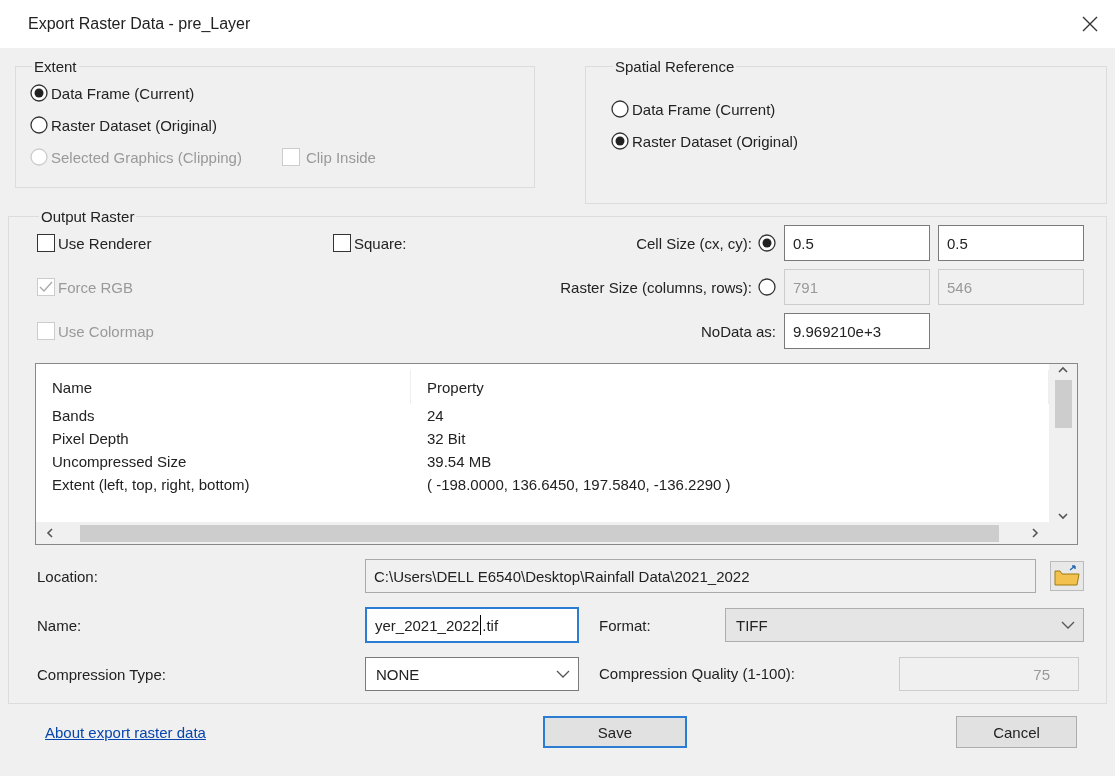  What do you see at coordinates (614, 732) in the screenshot?
I see `save-button: Save` at bounding box center [614, 732].